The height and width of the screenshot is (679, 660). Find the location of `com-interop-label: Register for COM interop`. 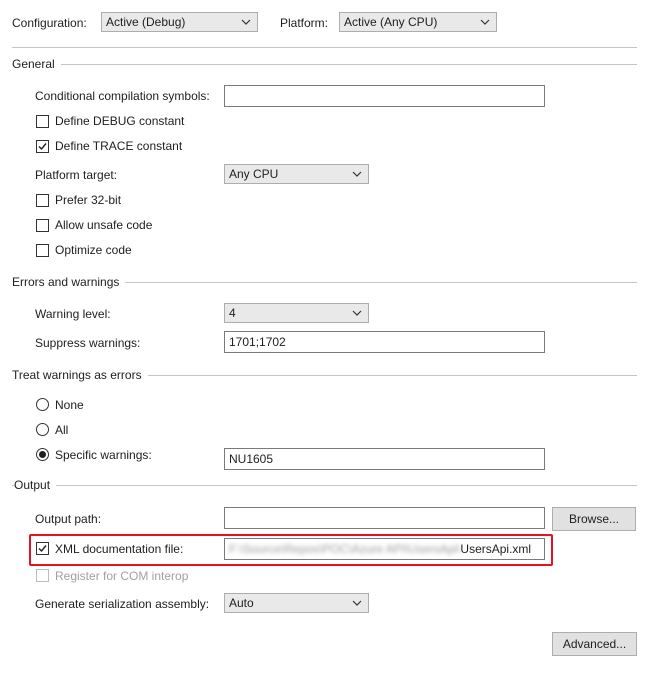

com-interop-label: Register for COM interop is located at coordinates (122, 576).